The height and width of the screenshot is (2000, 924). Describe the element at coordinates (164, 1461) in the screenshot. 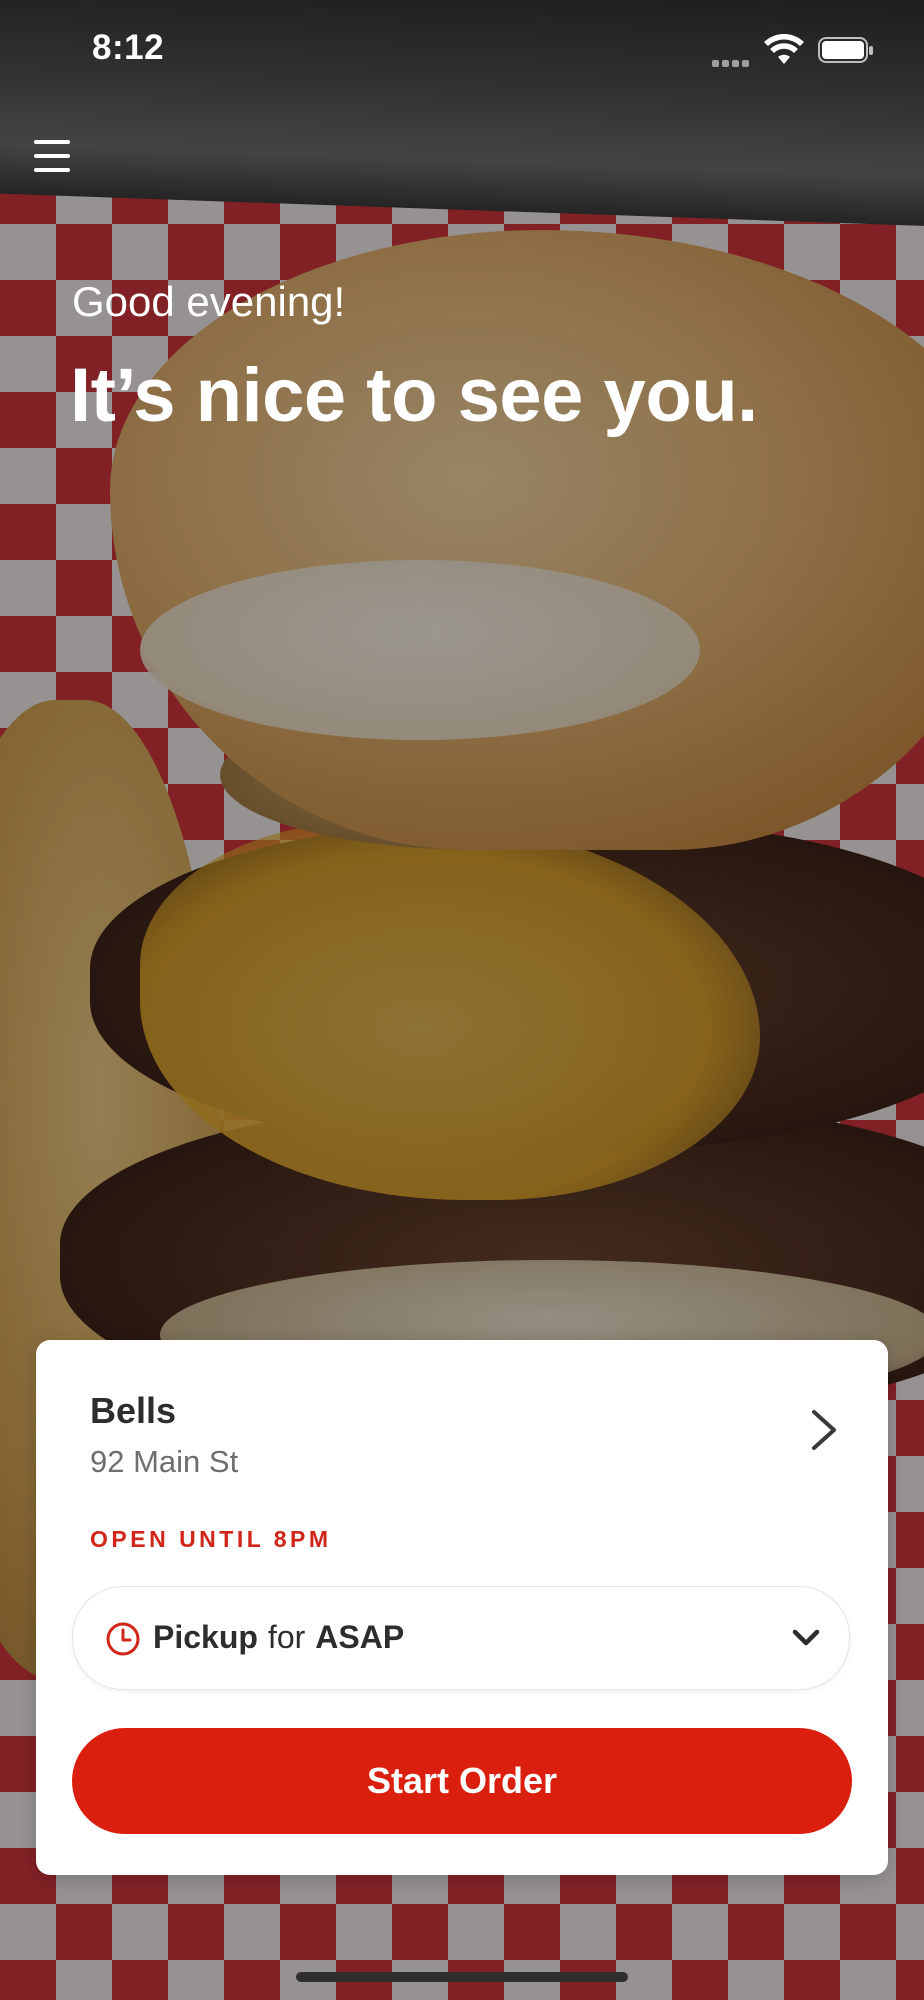

I see `store-address: 92 Main St` at that location.